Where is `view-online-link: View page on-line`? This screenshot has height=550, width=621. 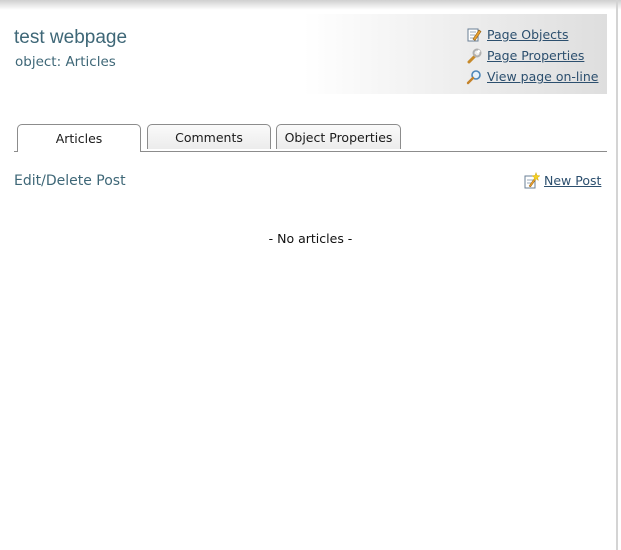
view-online-link: View page on-line is located at coordinates (542, 76).